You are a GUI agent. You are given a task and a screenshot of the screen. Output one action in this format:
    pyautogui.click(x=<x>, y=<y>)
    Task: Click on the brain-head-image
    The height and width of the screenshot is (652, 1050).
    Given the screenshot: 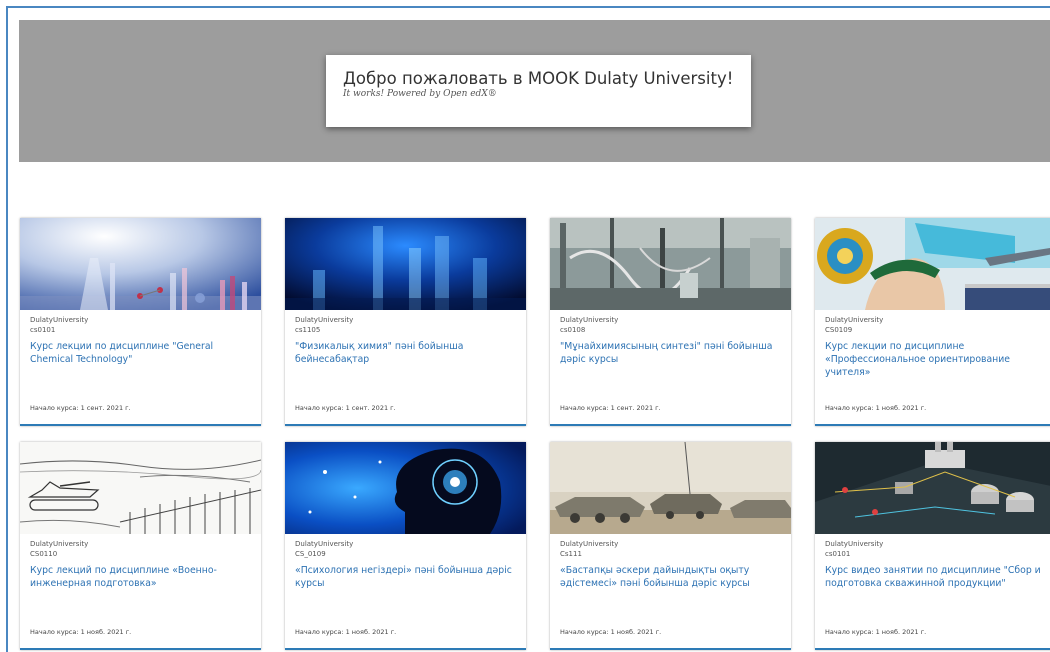 What is the action you would take?
    pyautogui.click(x=405, y=488)
    